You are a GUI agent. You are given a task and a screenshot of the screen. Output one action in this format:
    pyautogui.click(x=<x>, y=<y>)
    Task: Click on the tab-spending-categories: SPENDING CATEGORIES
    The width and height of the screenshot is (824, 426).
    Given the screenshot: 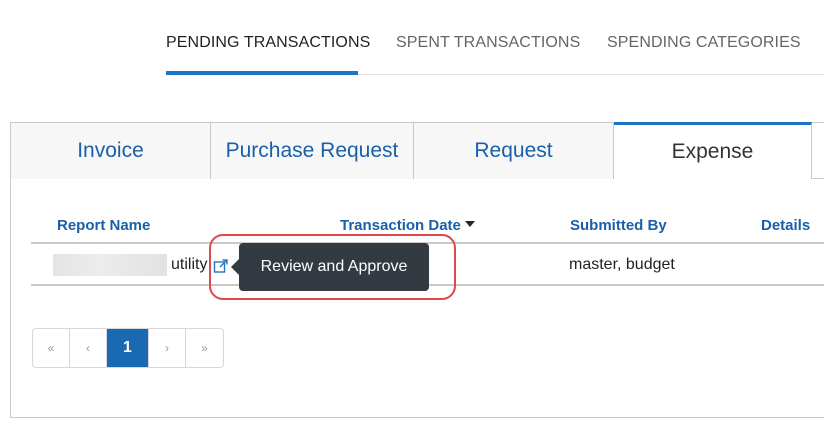 What is the action you would take?
    pyautogui.click(x=704, y=43)
    